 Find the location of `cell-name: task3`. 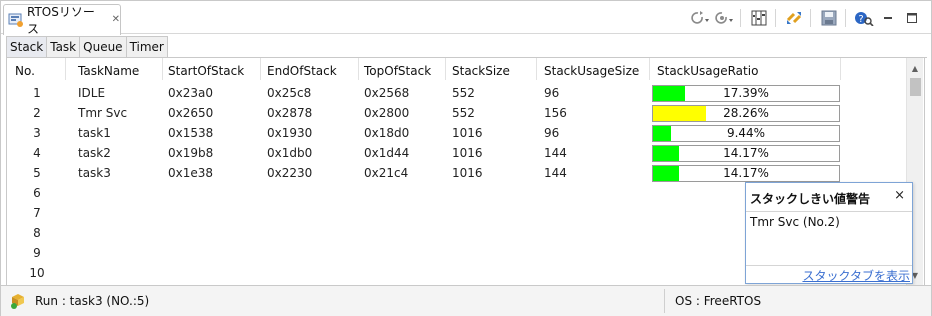

cell-name: task3 is located at coordinates (94, 173).